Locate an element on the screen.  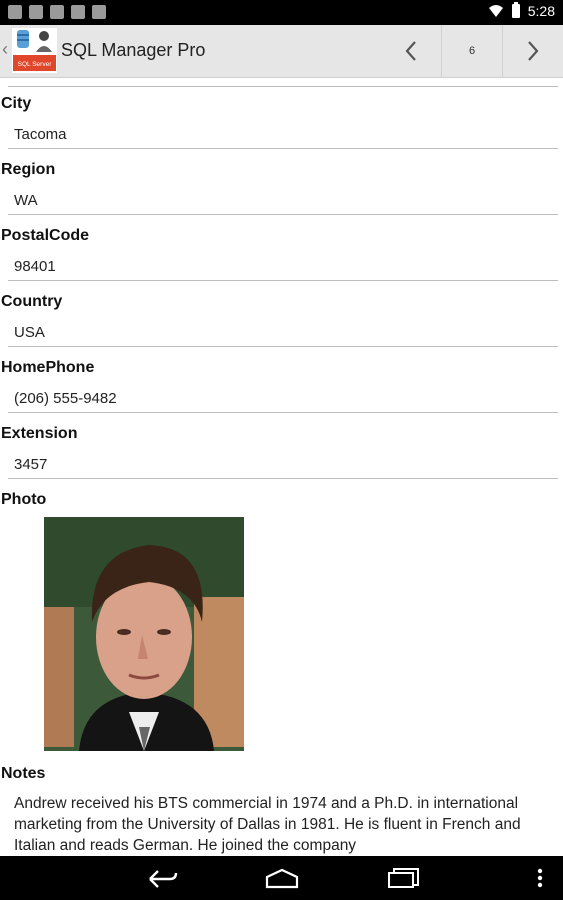
home-button is located at coordinates (282, 878).